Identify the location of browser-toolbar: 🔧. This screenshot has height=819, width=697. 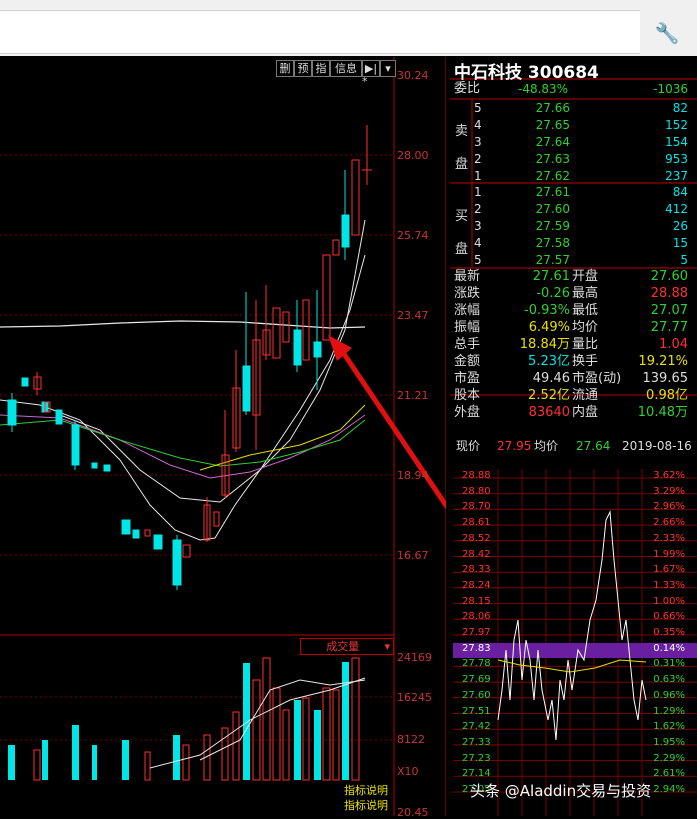
(348, 28).